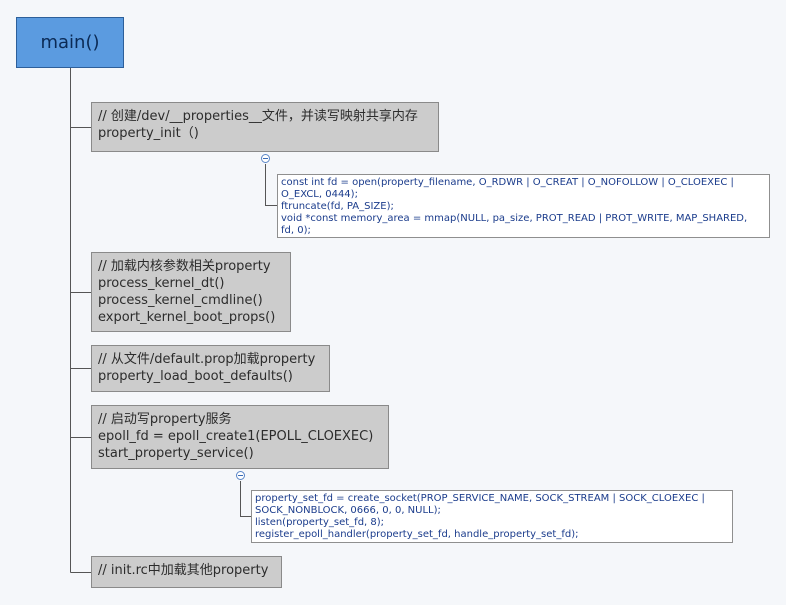  I want to click on node-code-line: process_kernel_cmdline(), so click(180, 300).